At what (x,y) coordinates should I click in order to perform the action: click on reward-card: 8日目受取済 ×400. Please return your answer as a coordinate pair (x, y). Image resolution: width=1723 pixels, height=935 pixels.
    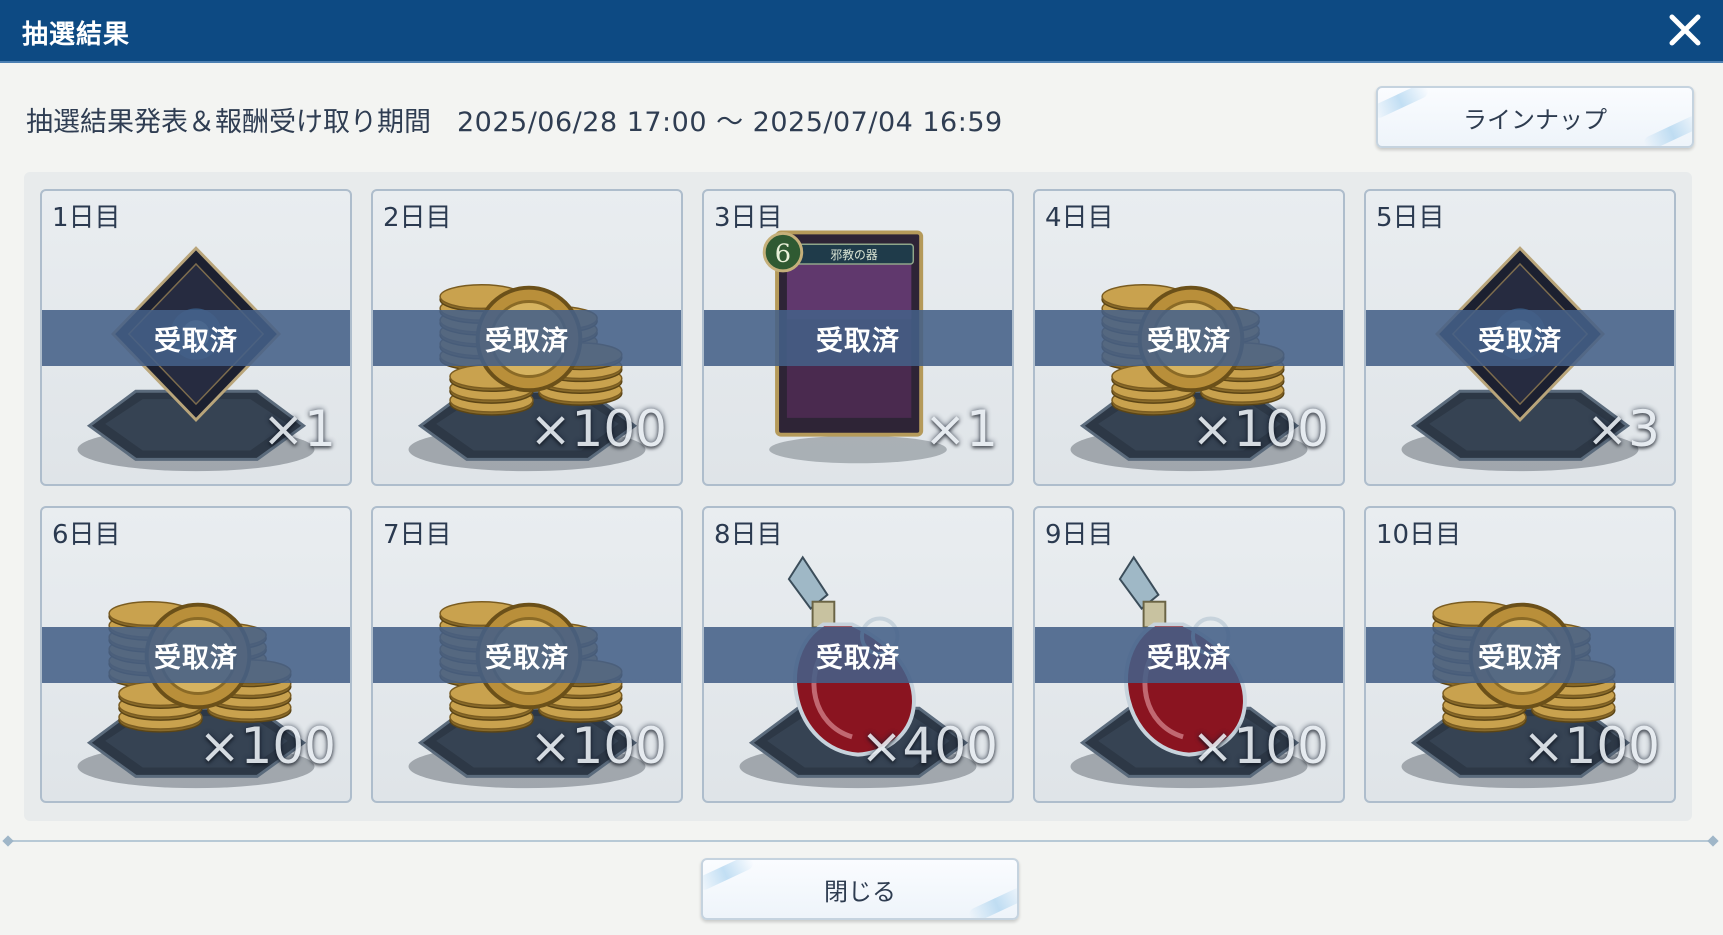
    Looking at the image, I should click on (858, 654).